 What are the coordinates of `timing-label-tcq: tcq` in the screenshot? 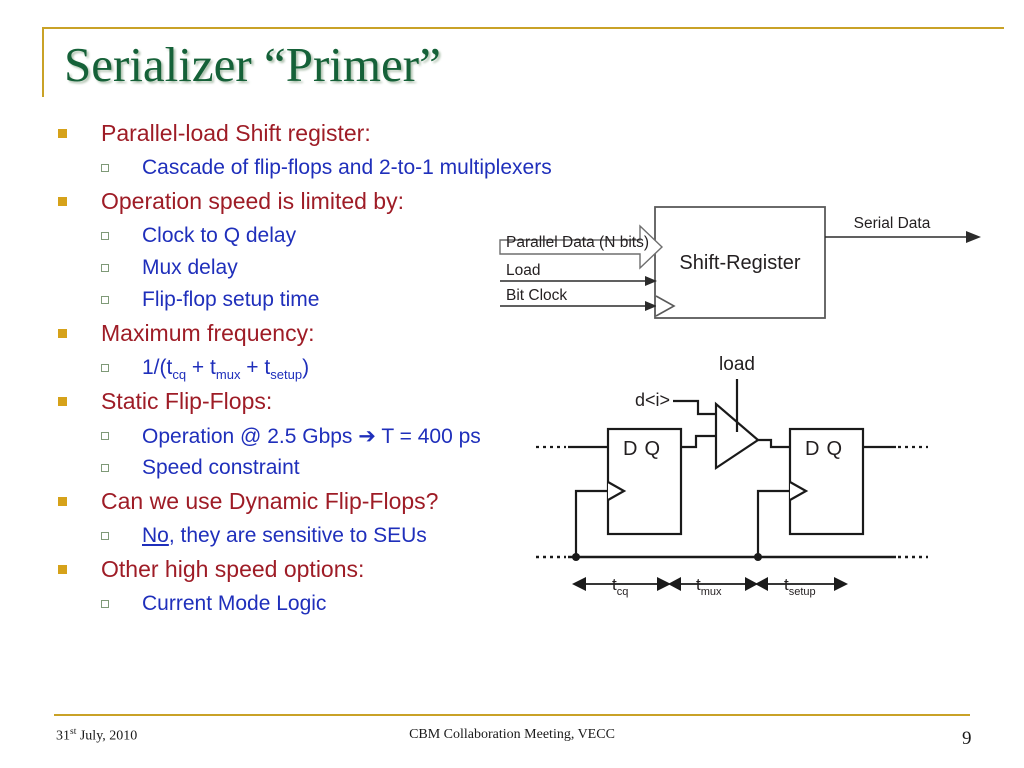 It's located at (620, 586).